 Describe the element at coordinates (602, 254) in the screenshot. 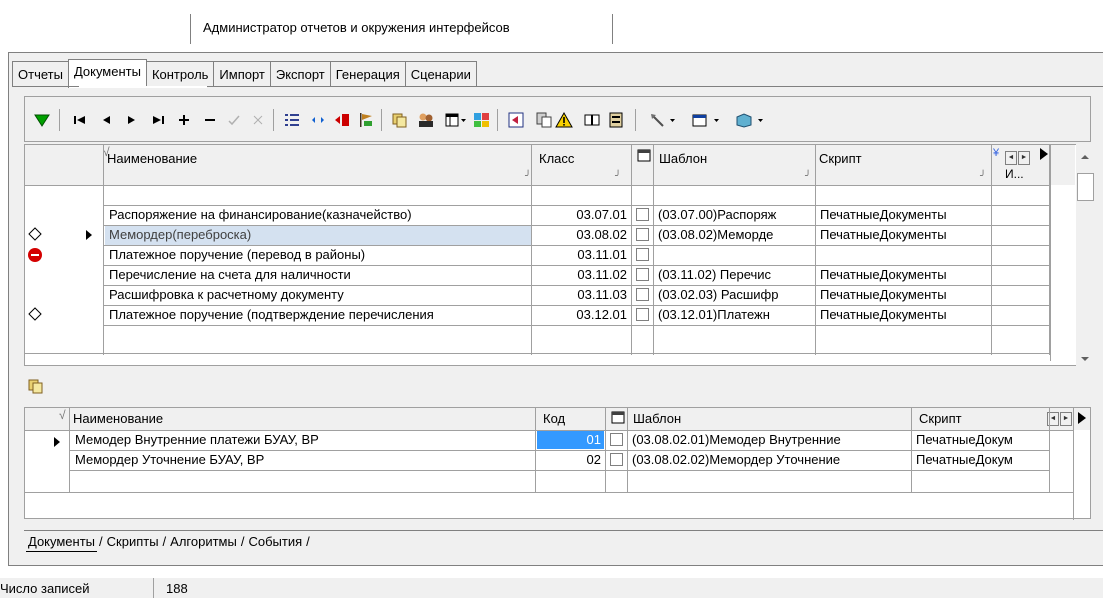

I see `cell-class: 03.11.01` at that location.